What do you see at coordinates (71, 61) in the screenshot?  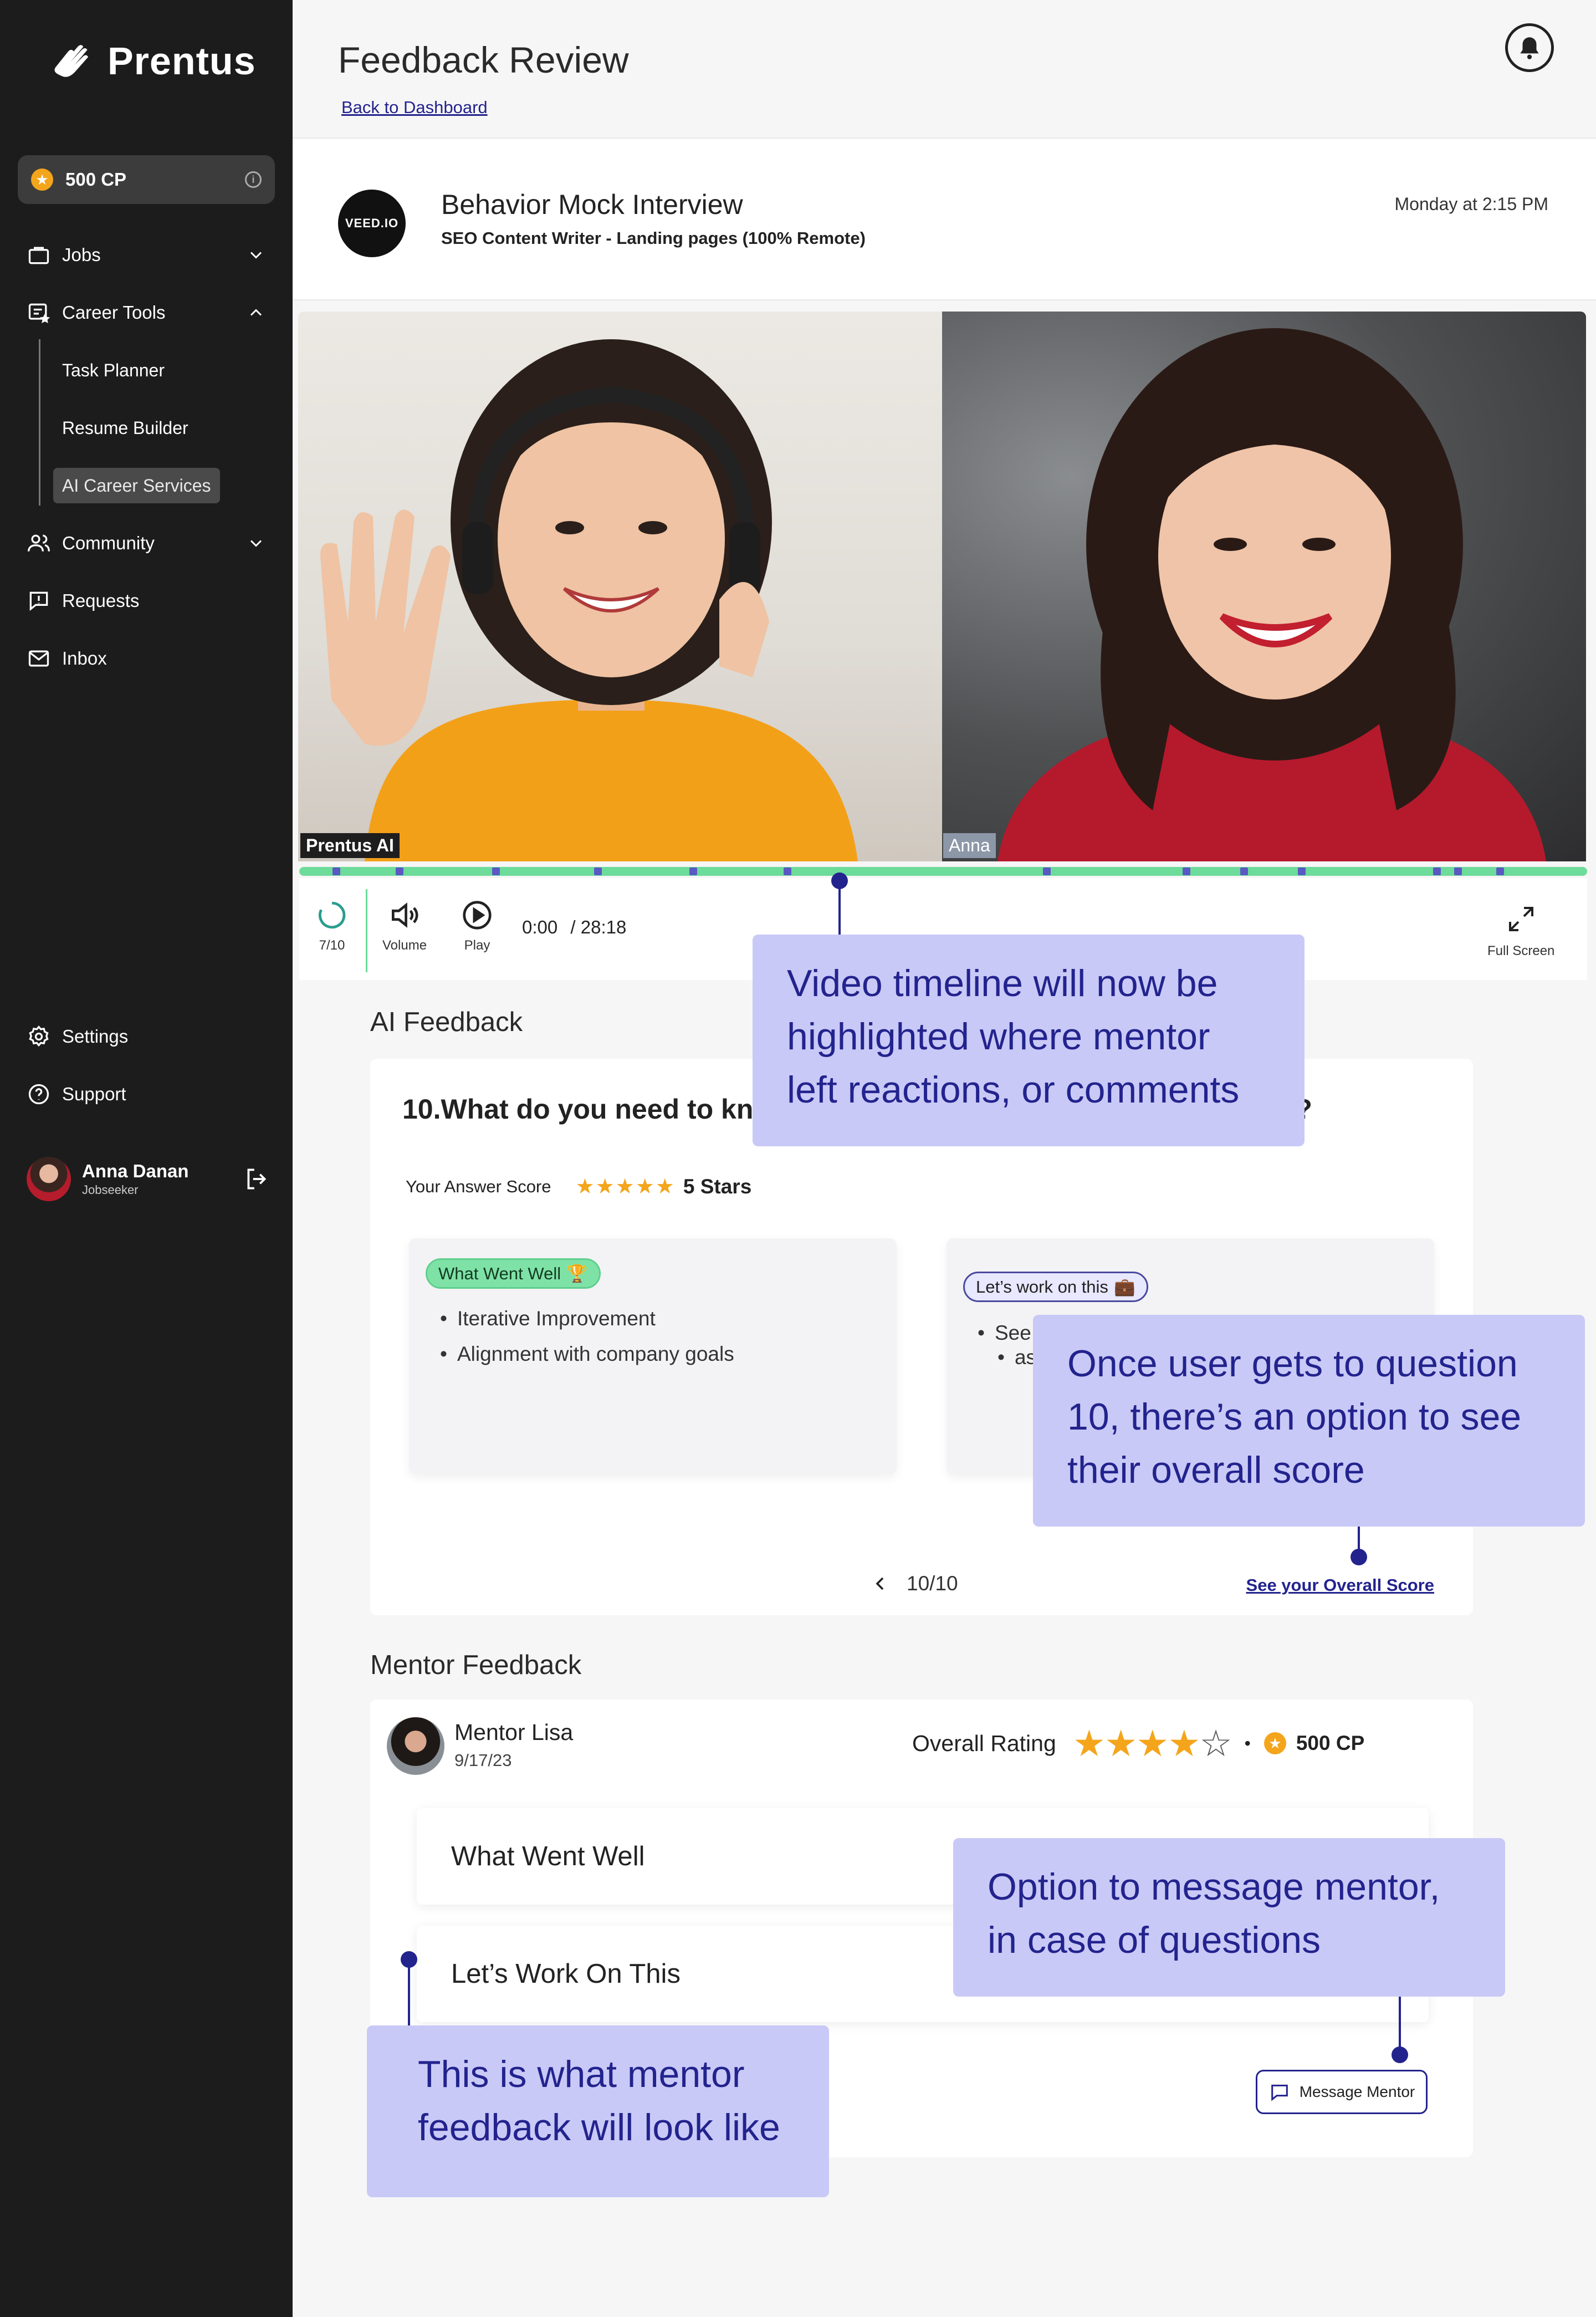 I see `hand-wave-icon` at bounding box center [71, 61].